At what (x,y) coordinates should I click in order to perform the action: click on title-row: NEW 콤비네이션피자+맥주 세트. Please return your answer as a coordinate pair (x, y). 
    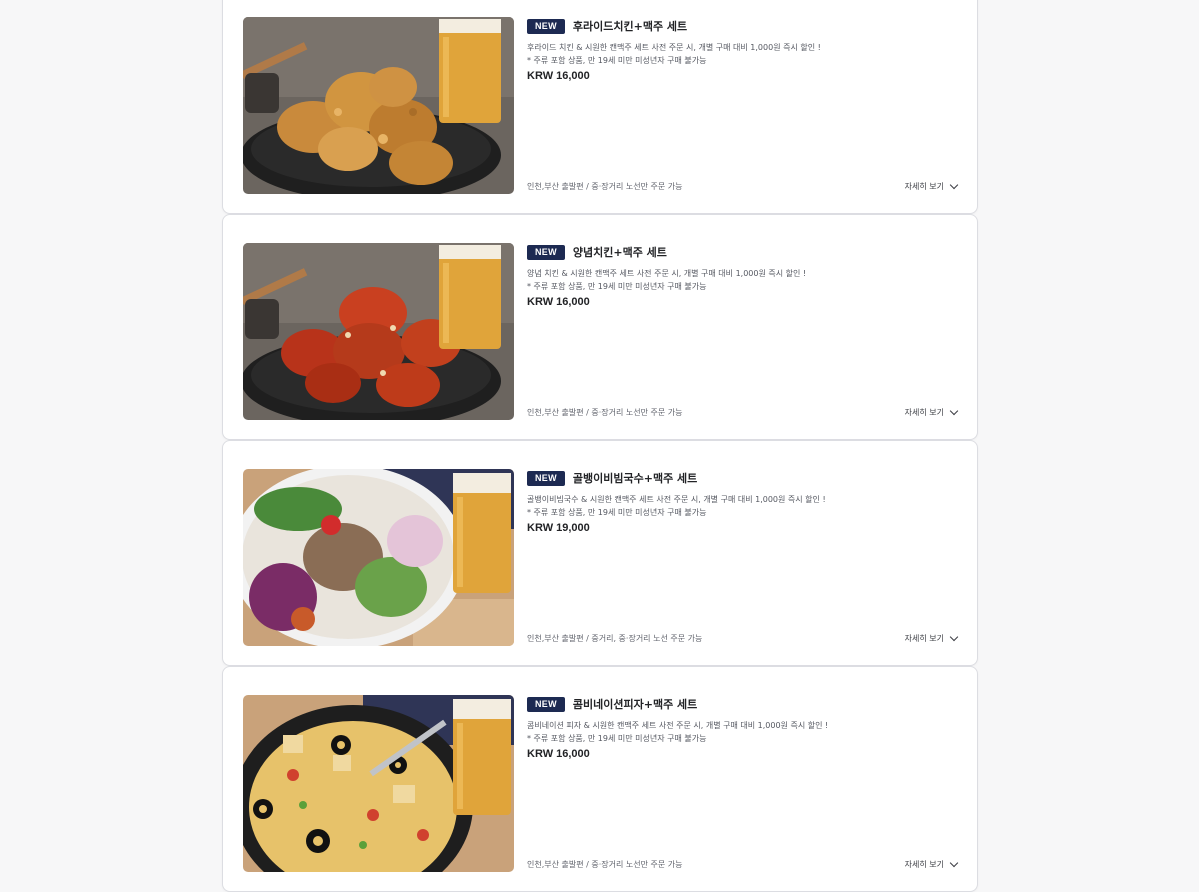
    Looking at the image, I should click on (742, 704).